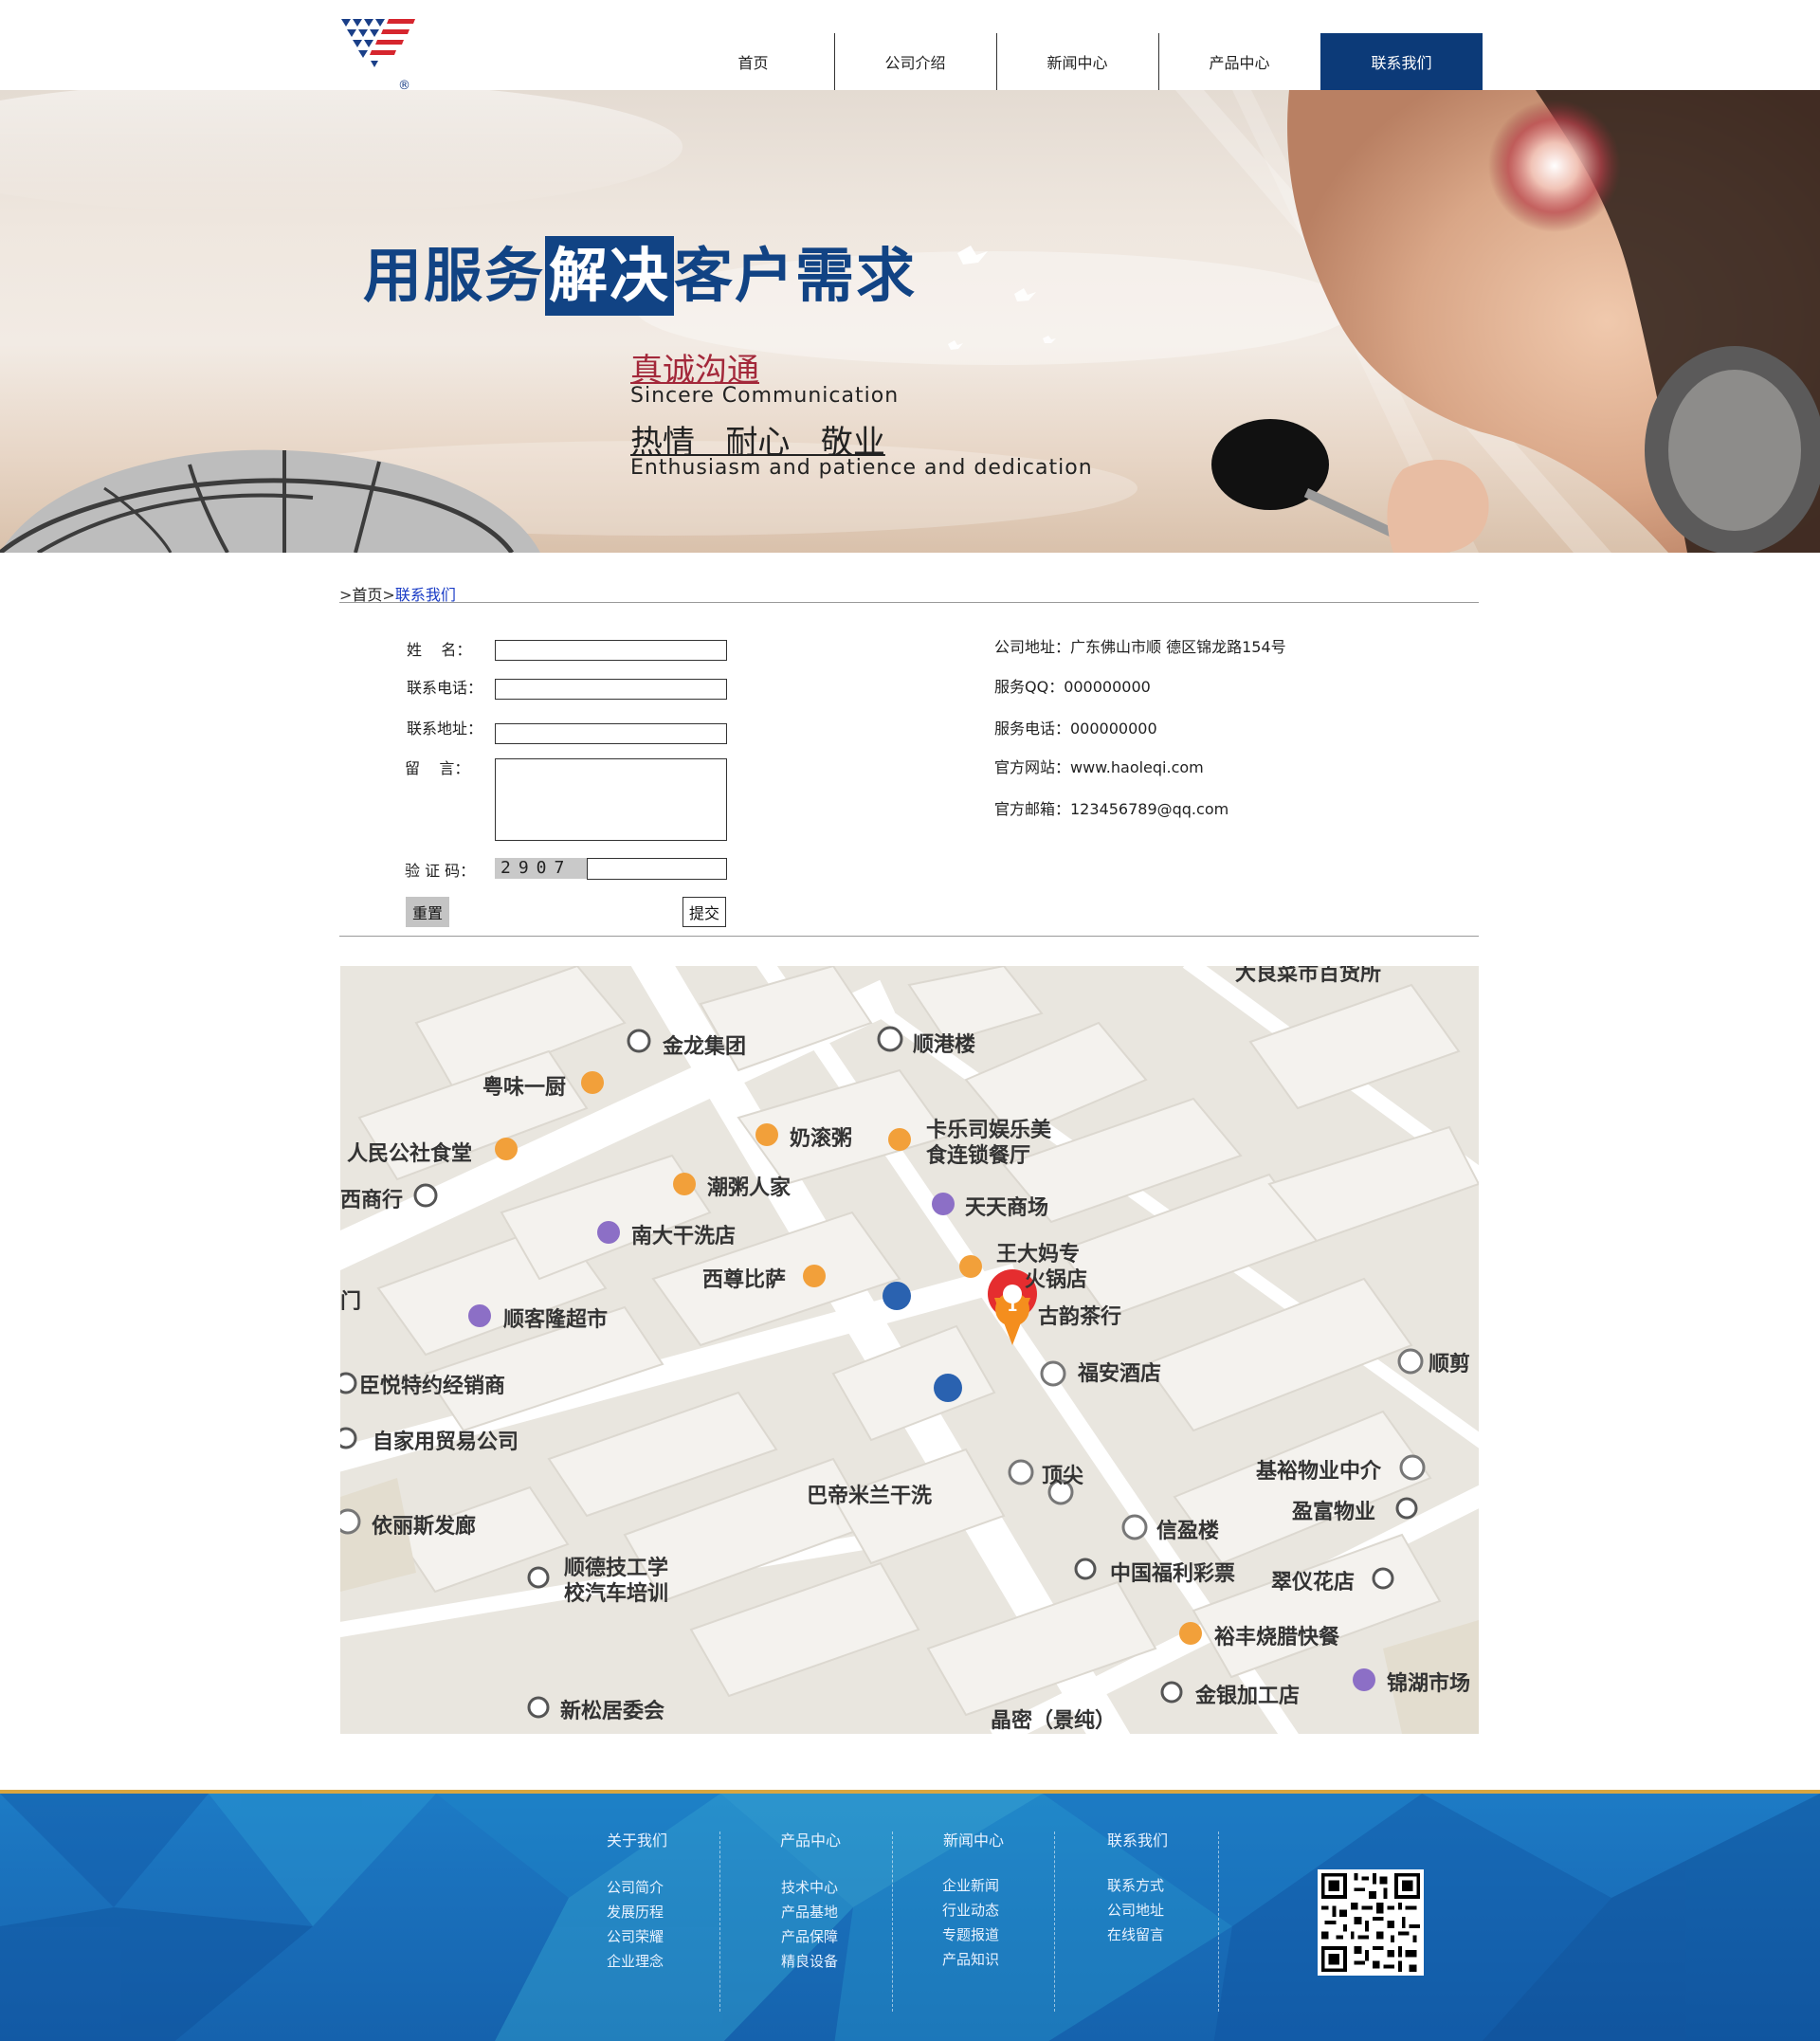 This screenshot has width=1820, height=2041. What do you see at coordinates (749, 1188) in the screenshot?
I see `map-label: 潮粥人家` at bounding box center [749, 1188].